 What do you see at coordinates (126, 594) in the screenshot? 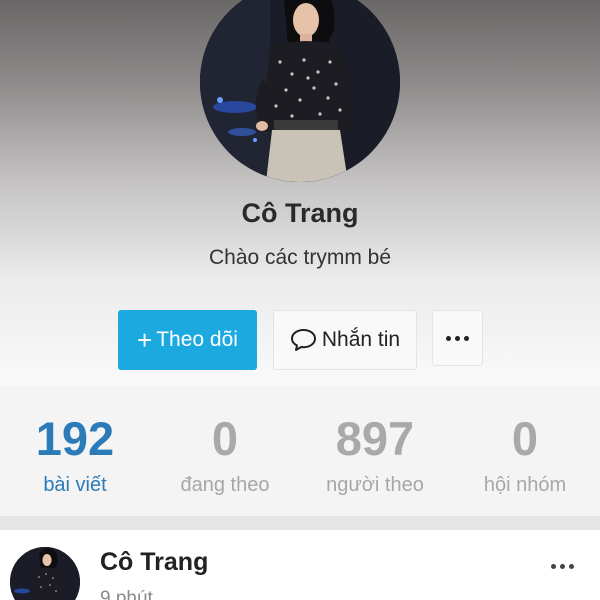
I see `post-timestamp: 9 phút` at bounding box center [126, 594].